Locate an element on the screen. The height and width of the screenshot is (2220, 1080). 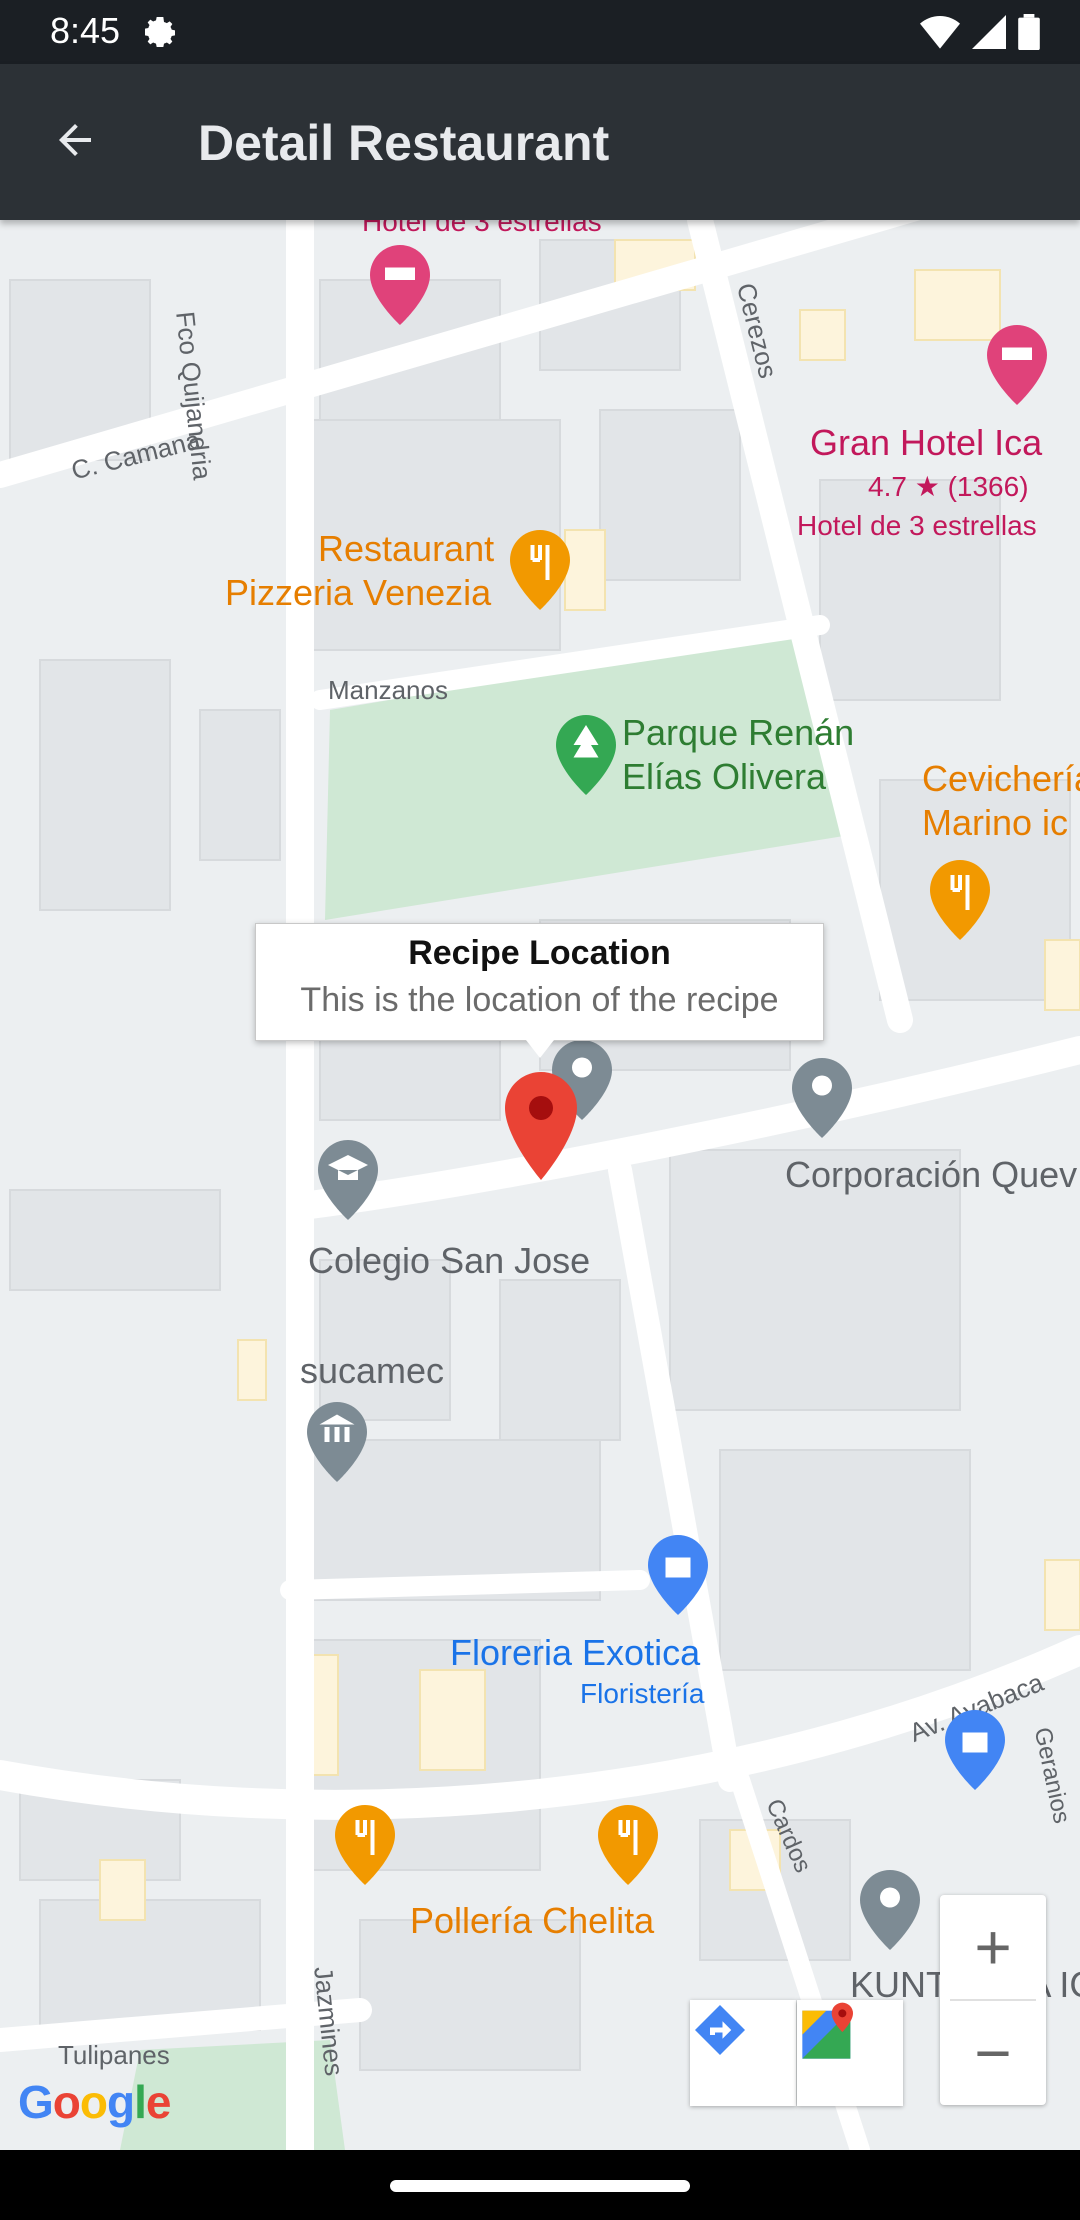
school-pin-icon is located at coordinates (348, 1180).